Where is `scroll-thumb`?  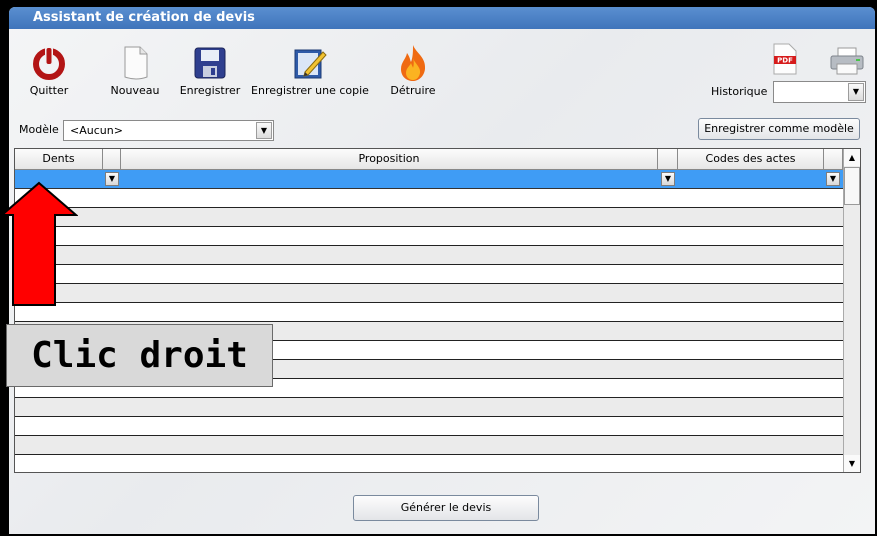 scroll-thumb is located at coordinates (852, 186).